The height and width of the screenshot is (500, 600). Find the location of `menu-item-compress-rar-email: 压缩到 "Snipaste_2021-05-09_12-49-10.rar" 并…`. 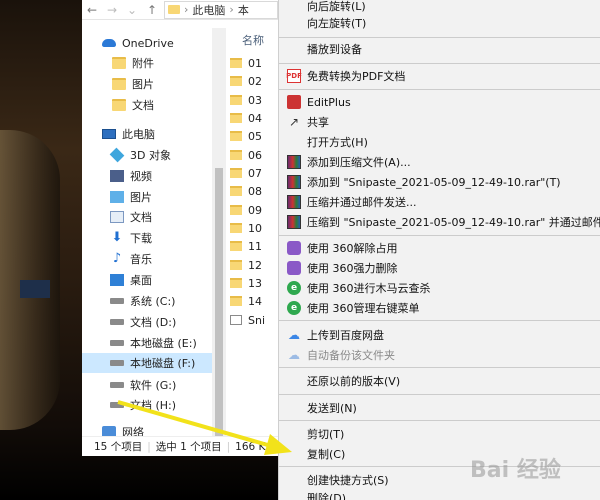

menu-item-compress-rar-email: 压缩到 "Snipaste_2021-05-09_12-49-10.rar" 并… is located at coordinates (439, 222).